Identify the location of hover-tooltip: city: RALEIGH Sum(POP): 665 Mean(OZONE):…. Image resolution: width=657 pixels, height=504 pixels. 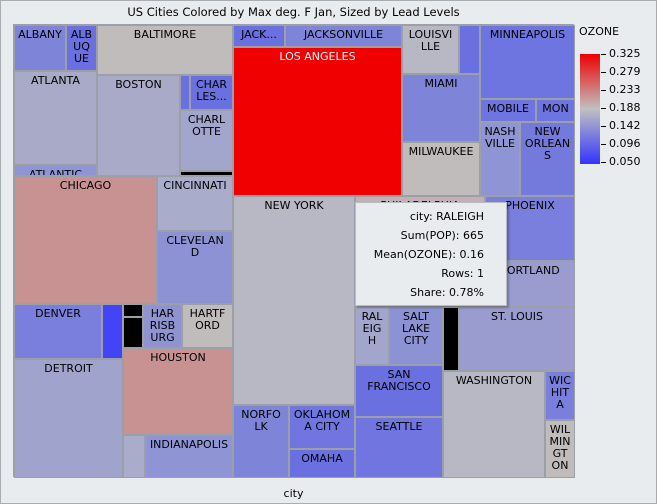
(431, 254).